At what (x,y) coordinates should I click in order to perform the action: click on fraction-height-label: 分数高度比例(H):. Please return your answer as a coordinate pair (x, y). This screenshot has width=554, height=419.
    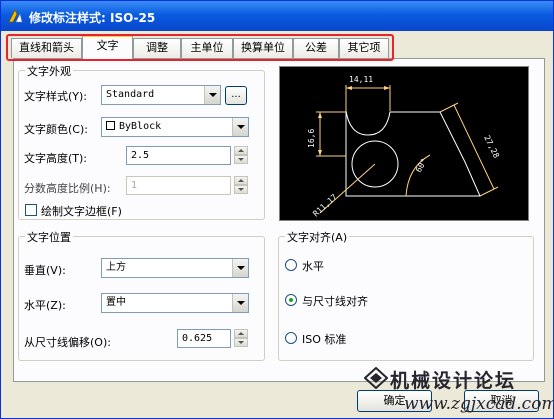
    Looking at the image, I should click on (67, 188).